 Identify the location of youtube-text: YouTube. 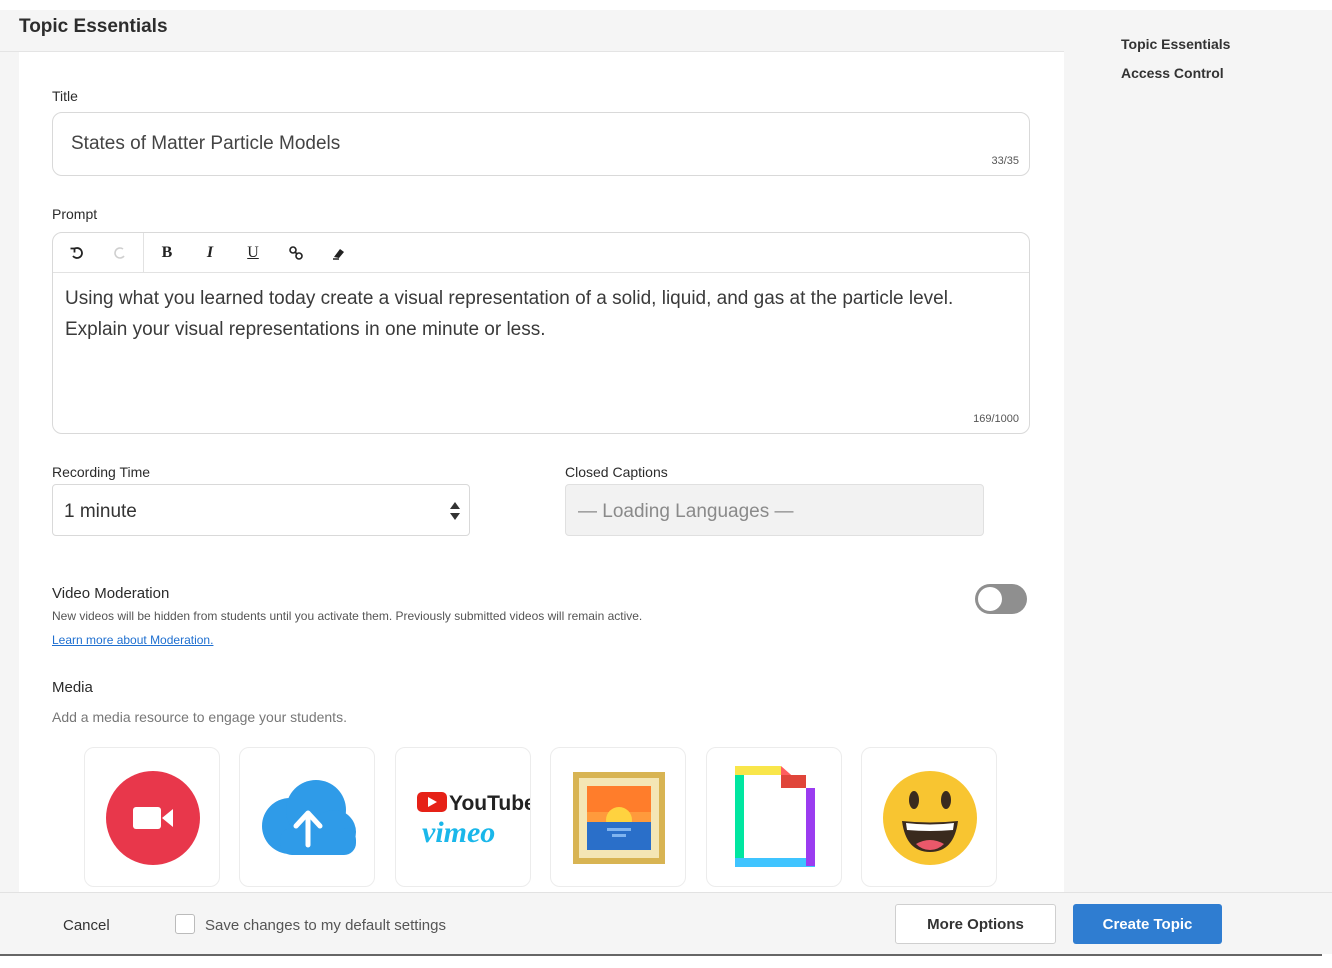
(490, 803).